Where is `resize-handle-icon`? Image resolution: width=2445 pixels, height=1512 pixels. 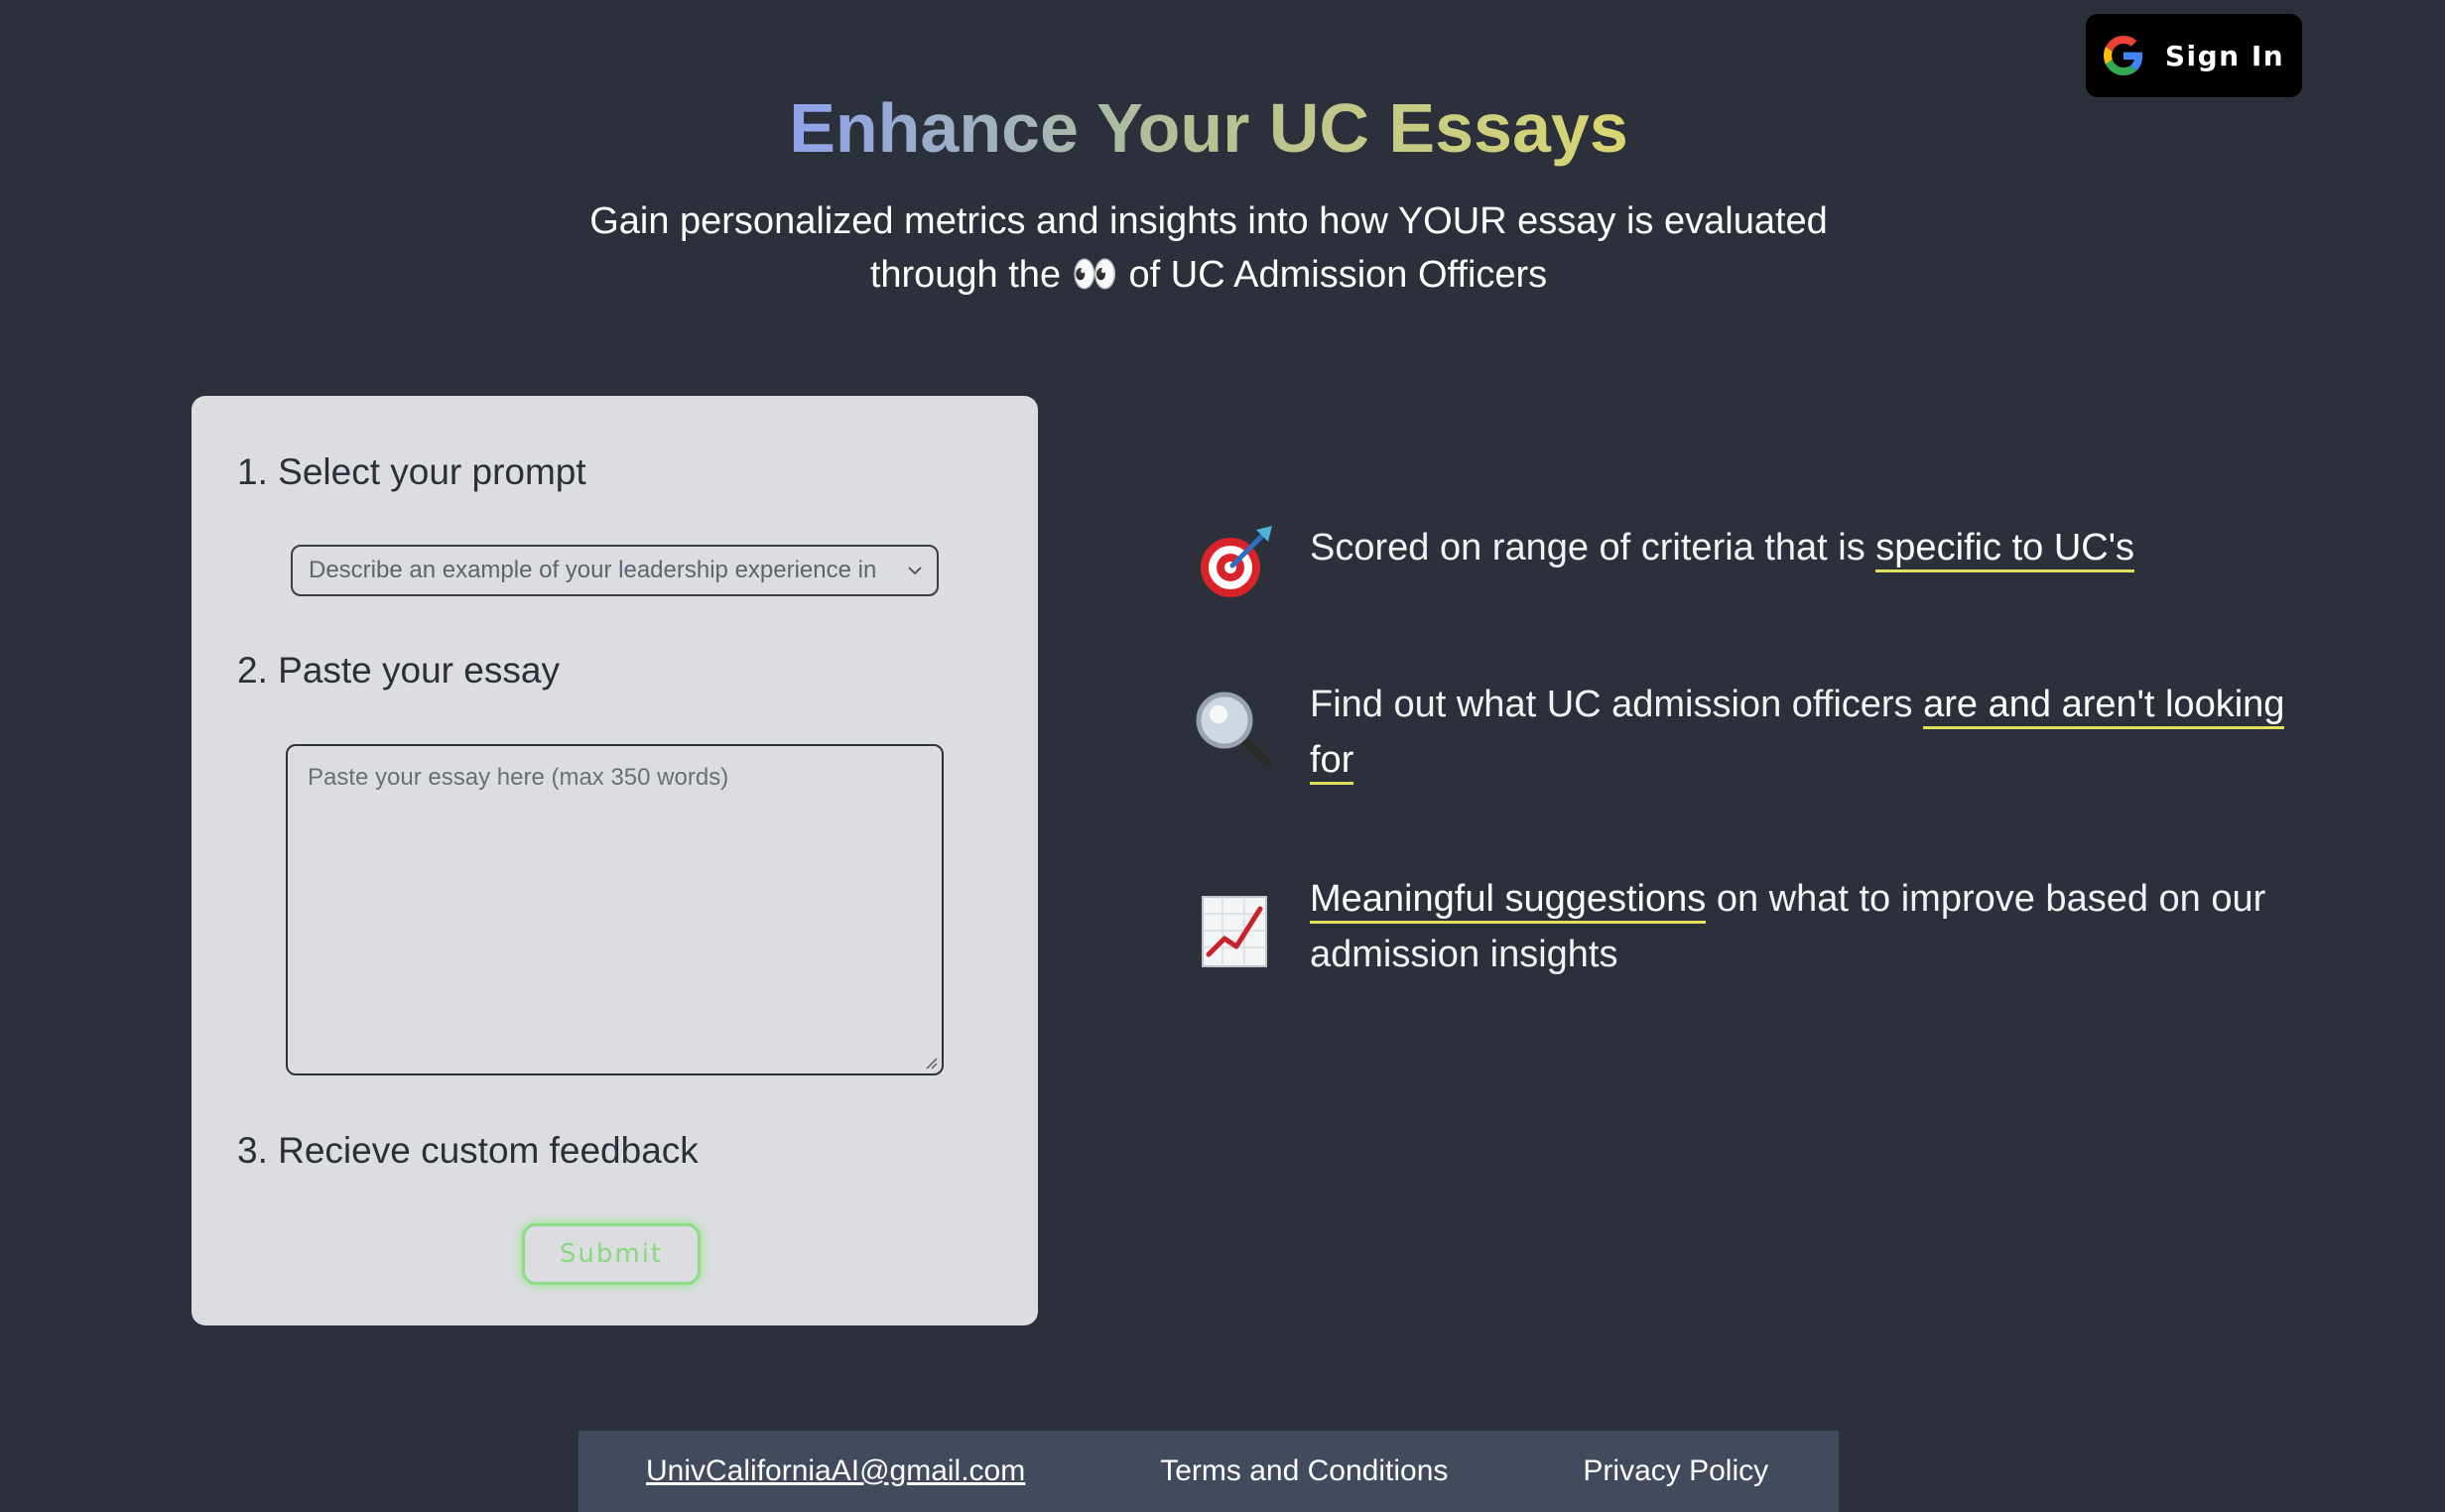 resize-handle-icon is located at coordinates (930, 1062).